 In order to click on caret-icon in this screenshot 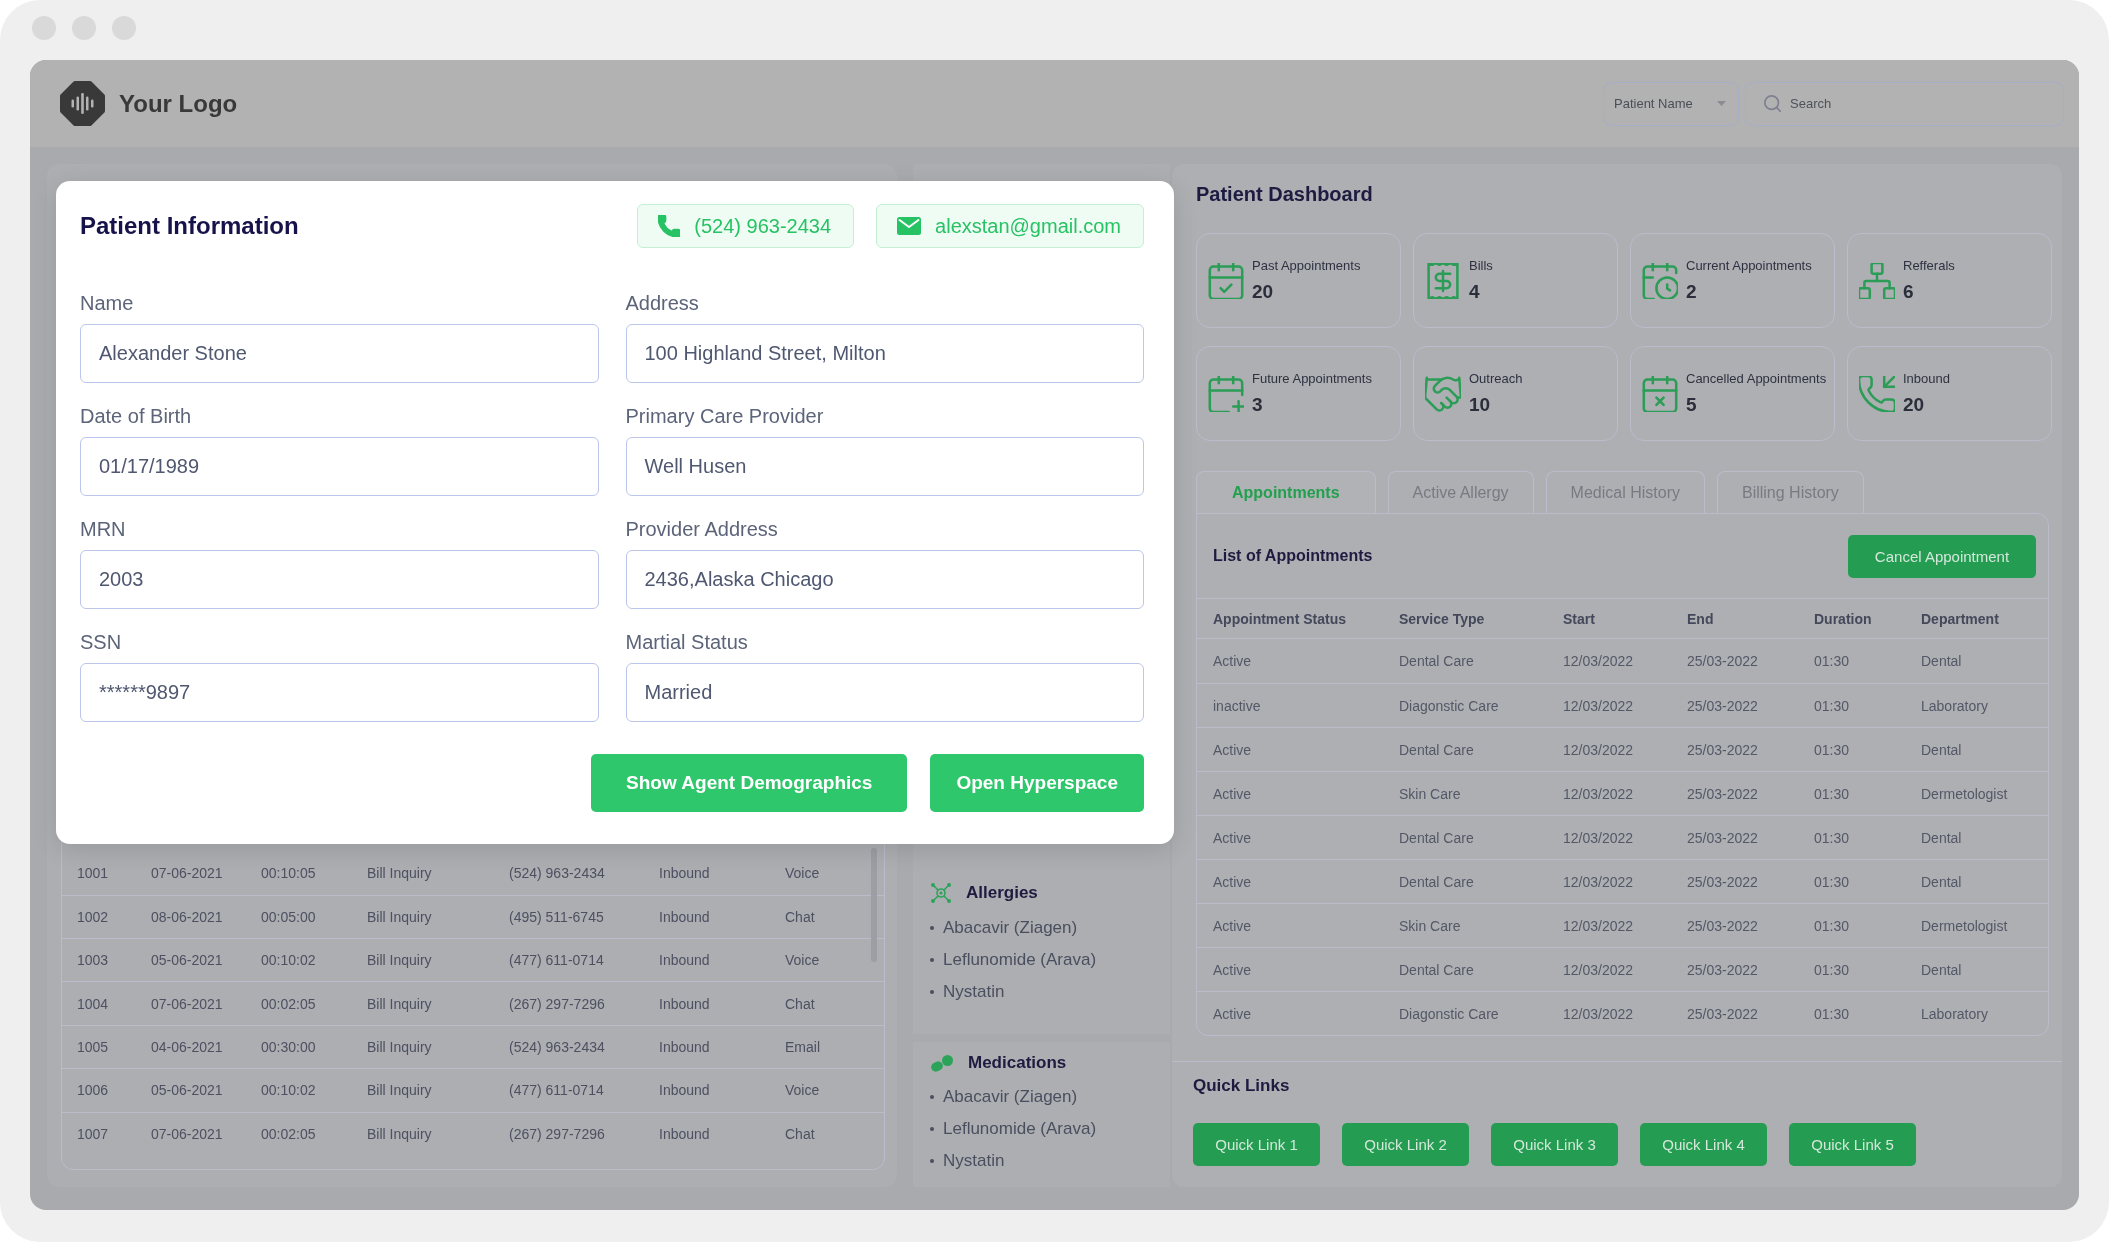, I will do `click(1721, 103)`.